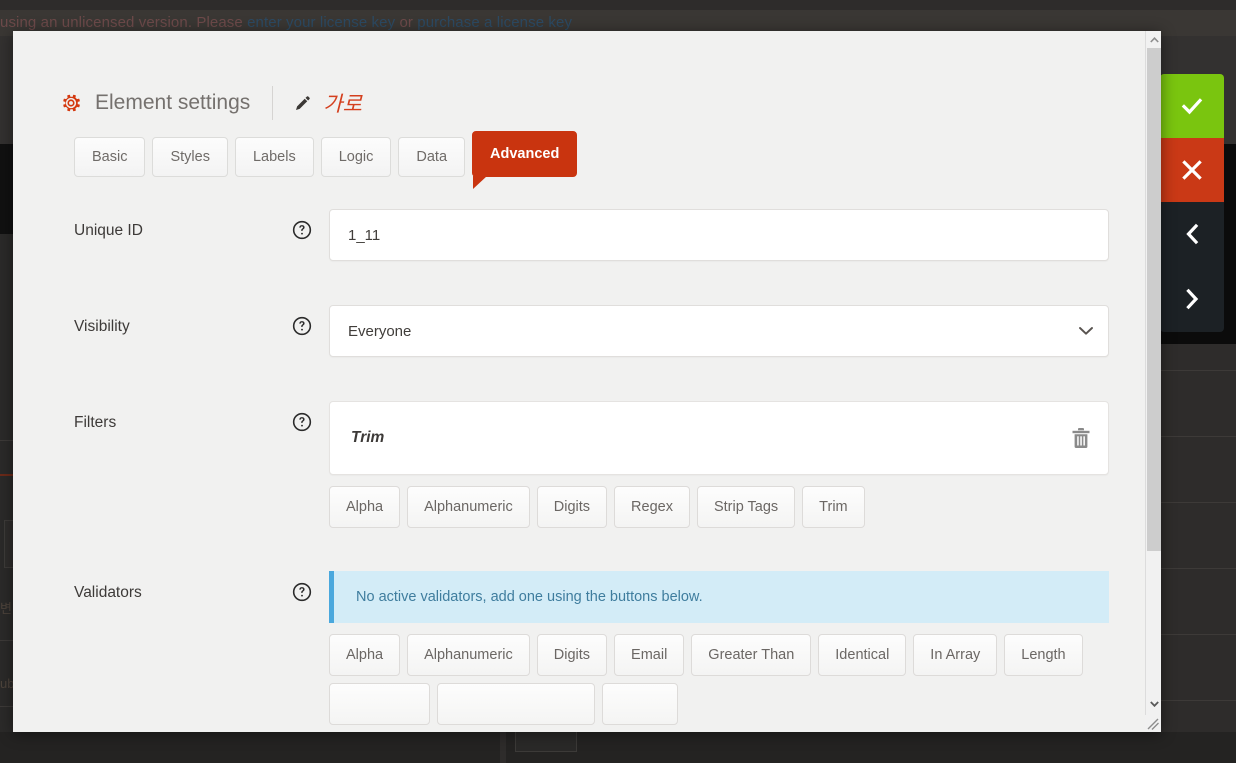 The image size is (1236, 763). What do you see at coordinates (95, 422) in the screenshot?
I see `filters-label: Filters` at bounding box center [95, 422].